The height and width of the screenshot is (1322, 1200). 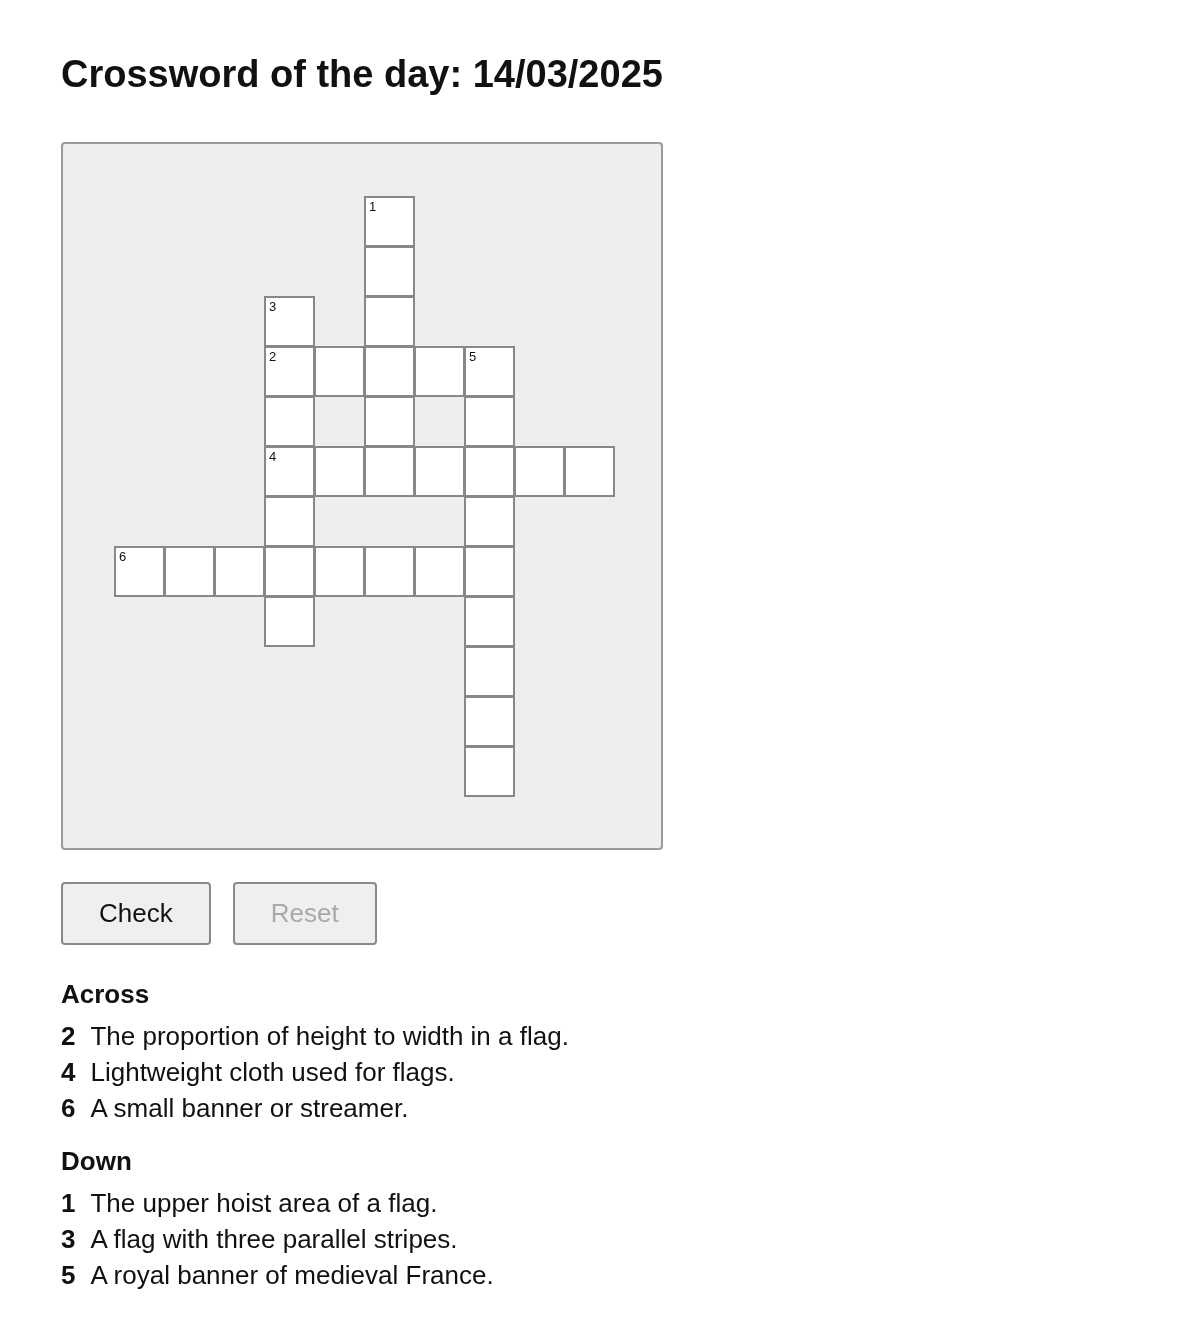 I want to click on answer-cell: 1, so click(x=389, y=221).